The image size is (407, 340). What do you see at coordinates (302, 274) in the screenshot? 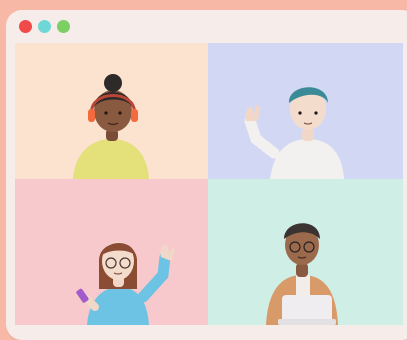
I see `participant-man-laptop-avatar` at bounding box center [302, 274].